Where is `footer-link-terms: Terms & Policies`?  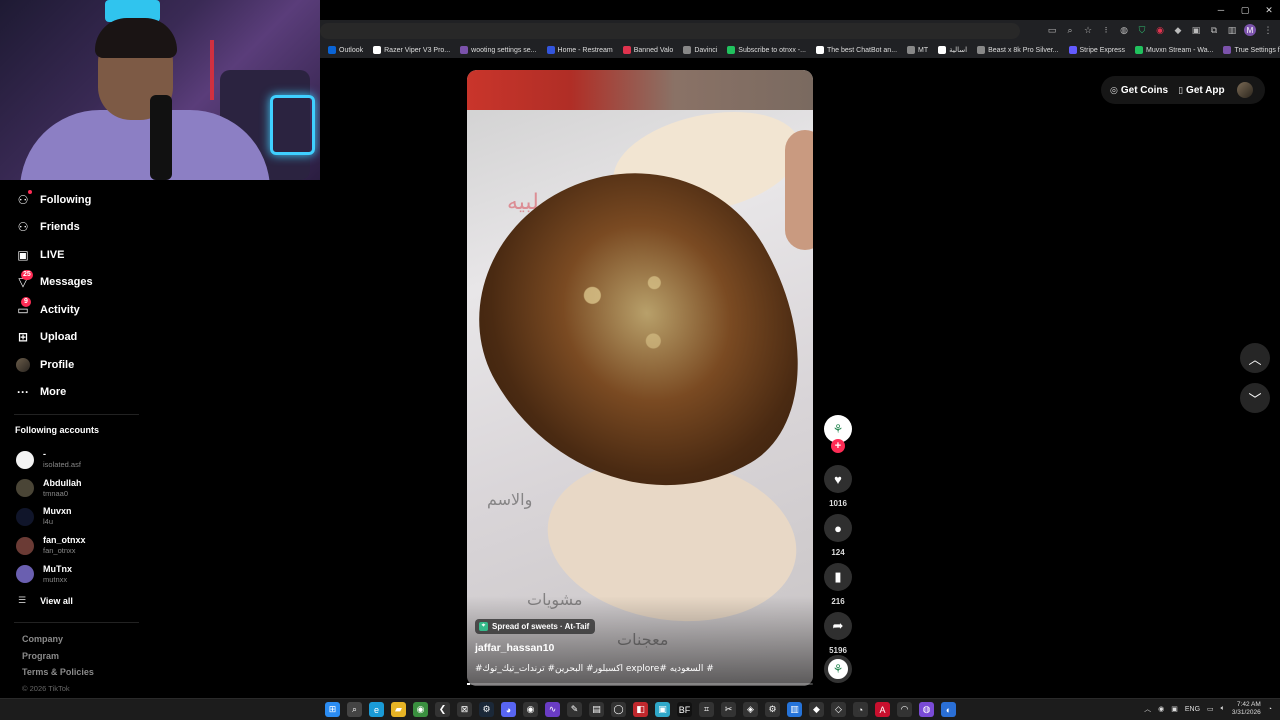 footer-link-terms: Terms & Policies is located at coordinates (58, 675).